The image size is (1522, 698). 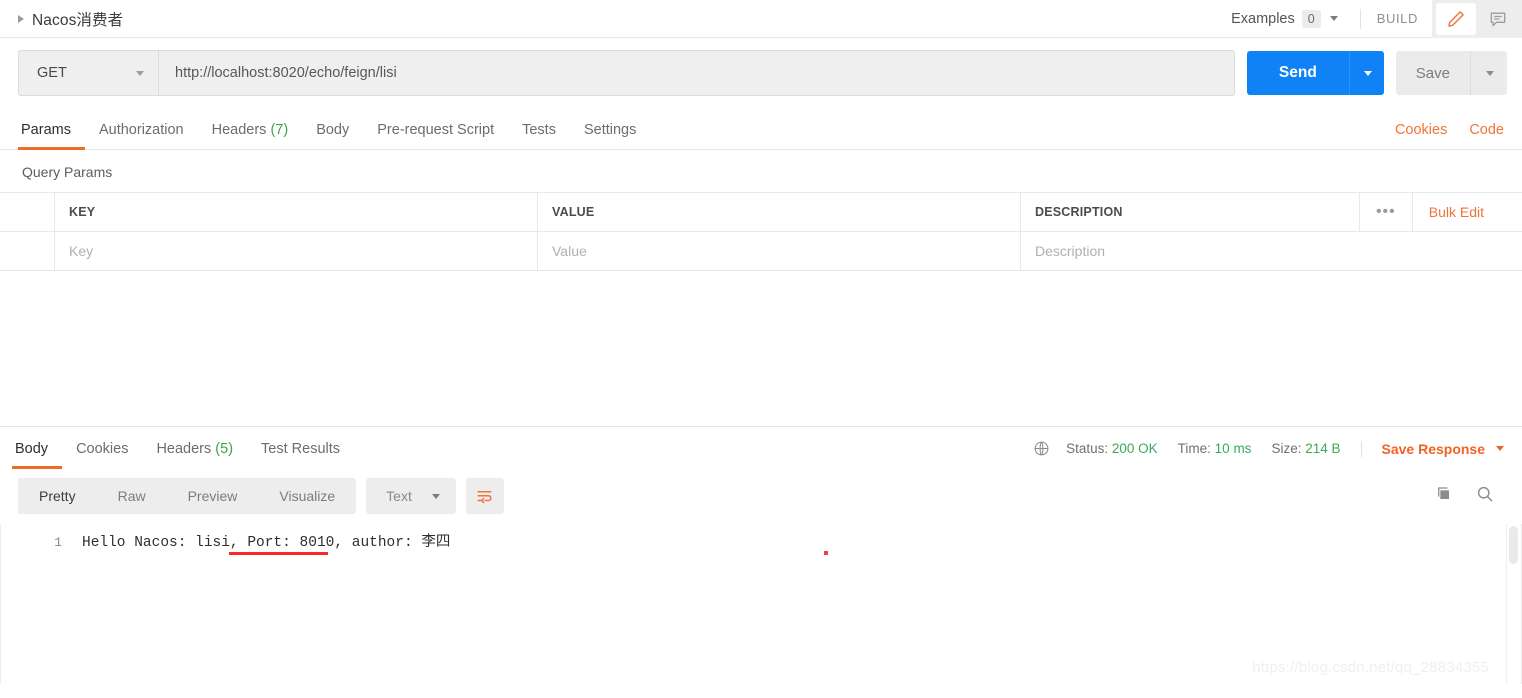 What do you see at coordinates (66, 19) in the screenshot?
I see `breadcrumb: Nacos消费者` at bounding box center [66, 19].